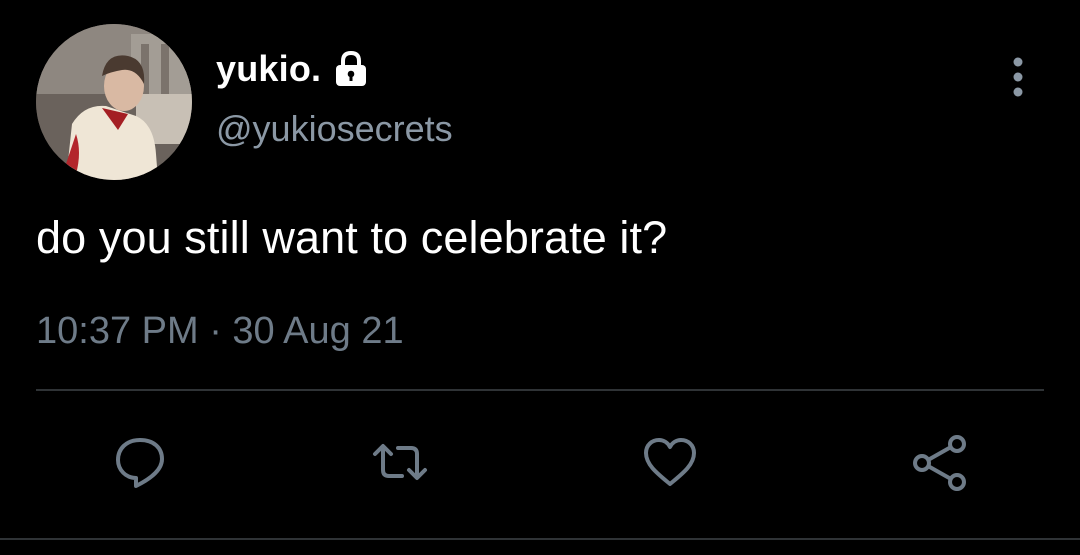 The width and height of the screenshot is (1080, 555). Describe the element at coordinates (352, 237) in the screenshot. I see `tweet-text: do you still want to celebrate it?` at that location.